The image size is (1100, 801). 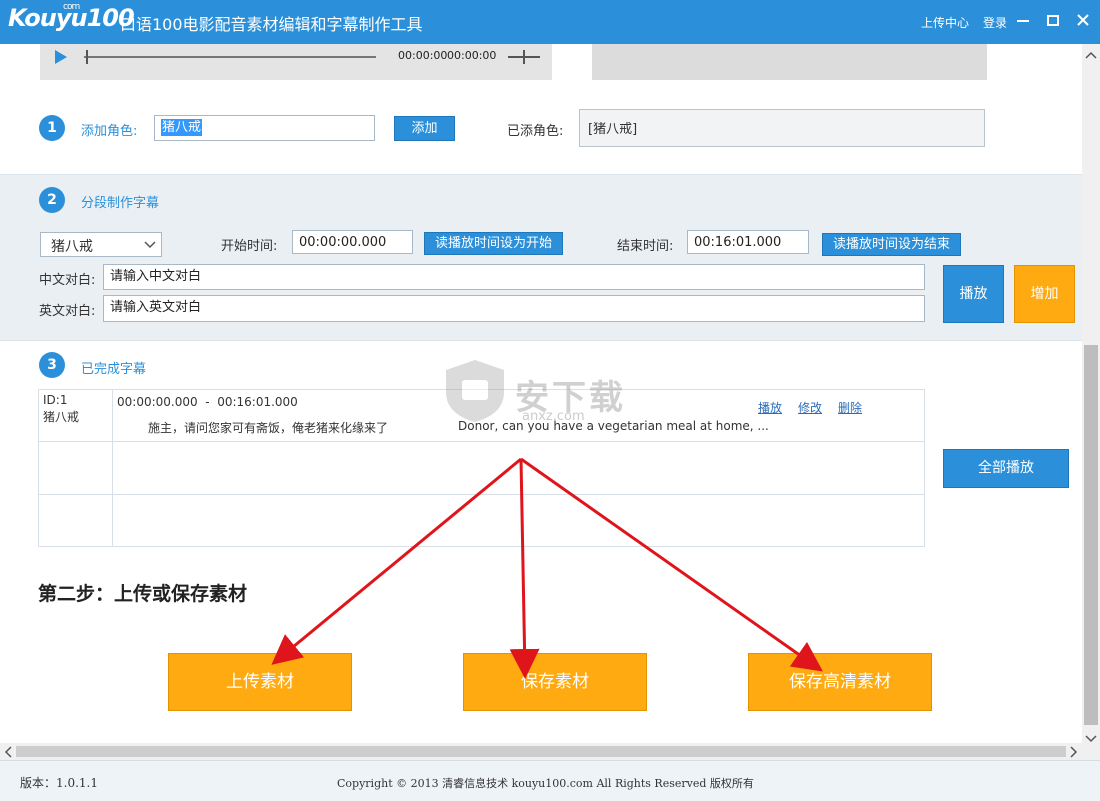 I want to click on annotation-arrows, so click(x=547, y=568).